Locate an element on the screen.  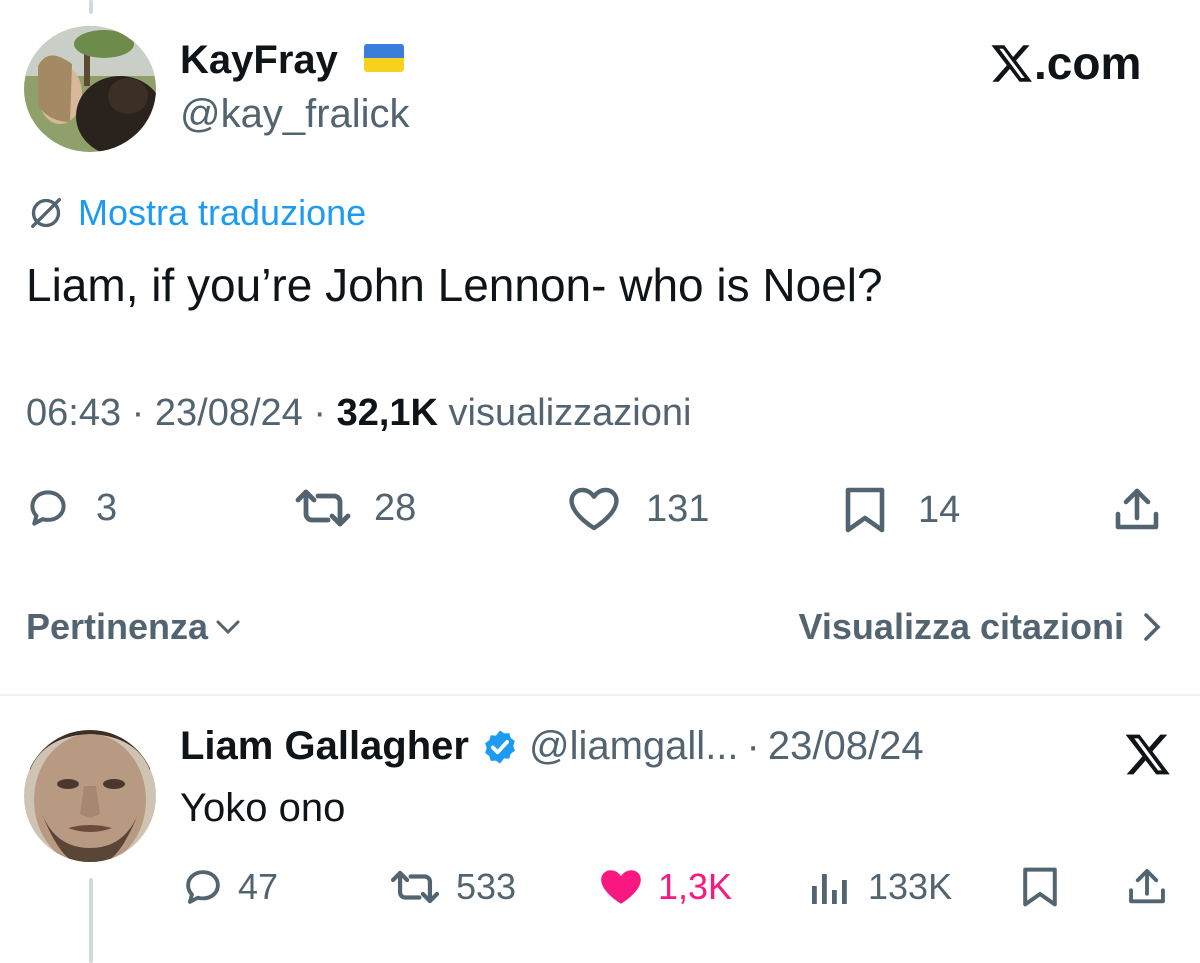
reply-like-button: 1,3K is located at coordinates (665, 887).